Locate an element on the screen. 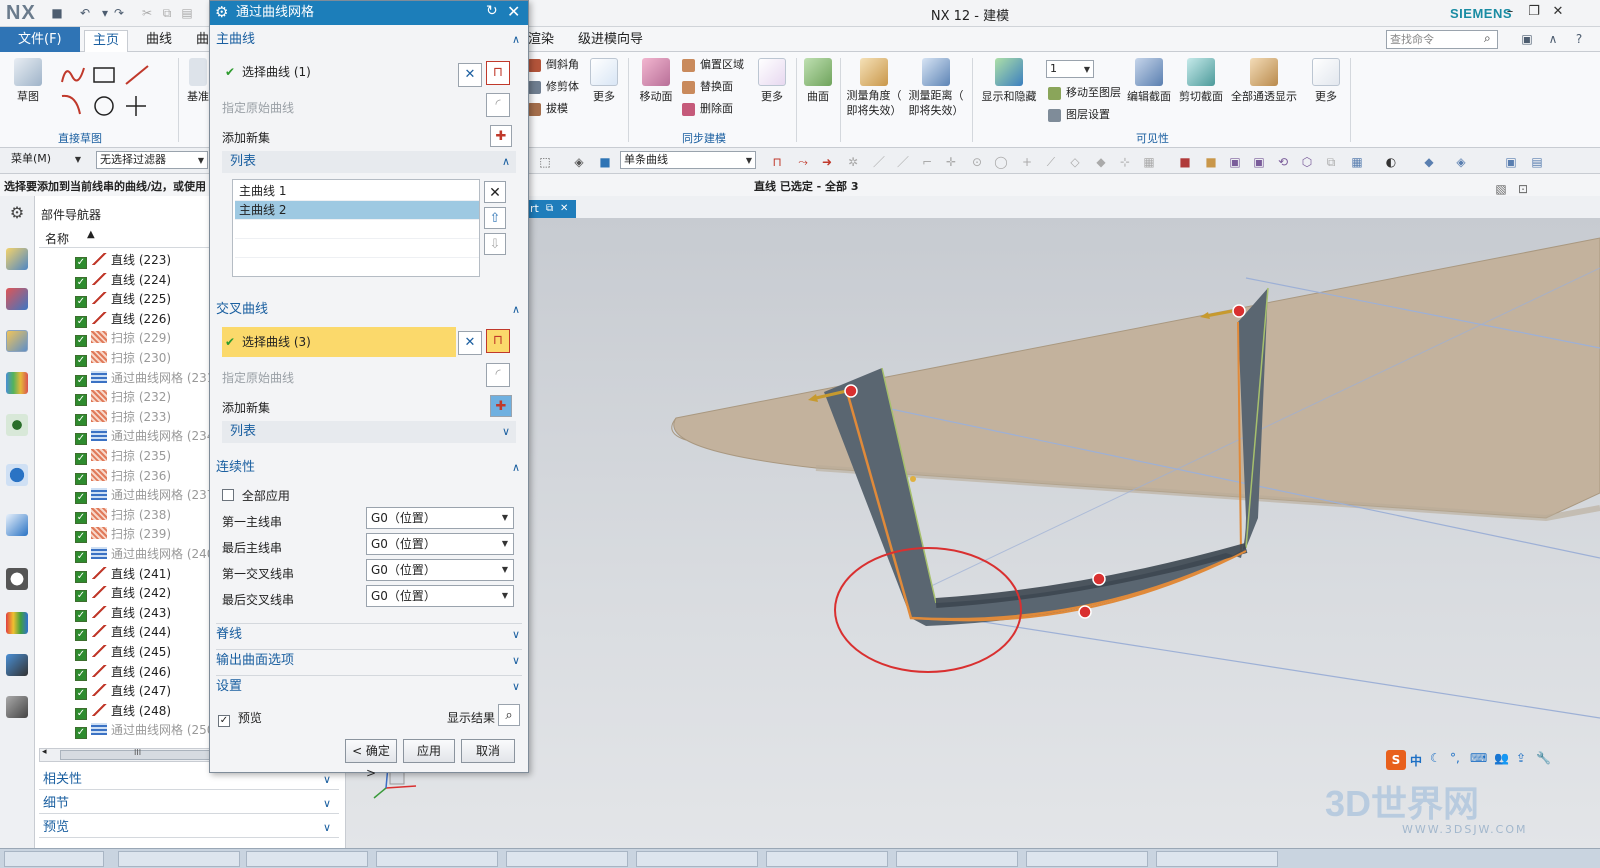 The width and height of the screenshot is (1600, 868). user-icon: 👥 is located at coordinates (1501, 758).